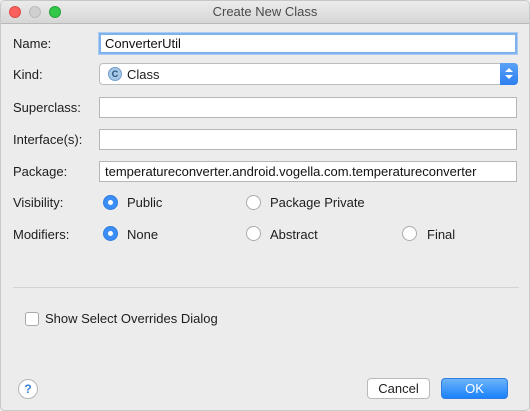 The width and height of the screenshot is (530, 411). What do you see at coordinates (253, 233) in the screenshot?
I see `modifier-abstract-radio` at bounding box center [253, 233].